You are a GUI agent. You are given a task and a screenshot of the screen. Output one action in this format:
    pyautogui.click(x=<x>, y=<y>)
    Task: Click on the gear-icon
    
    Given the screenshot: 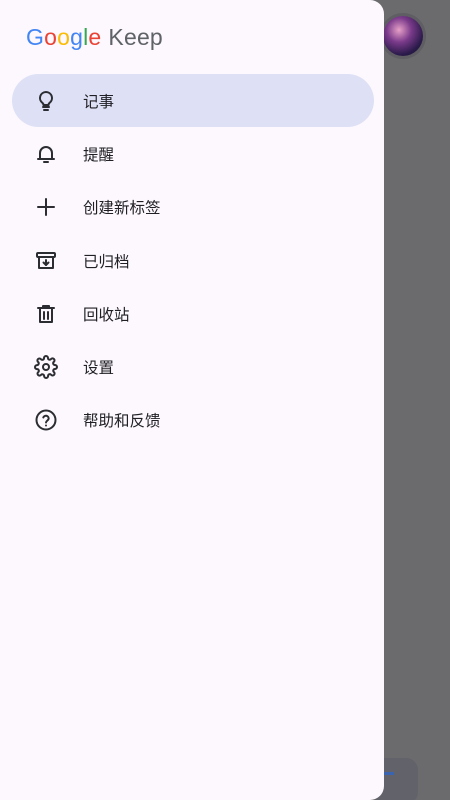 What is the action you would take?
    pyautogui.click(x=46, y=367)
    